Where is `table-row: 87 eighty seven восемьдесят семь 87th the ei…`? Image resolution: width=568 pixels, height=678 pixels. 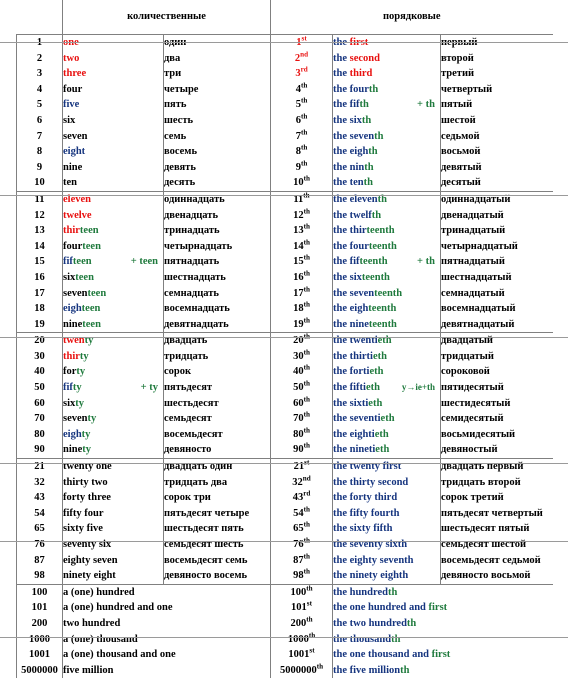 table-row: 87 eighty seven восемьдесят семь 87th the ei… is located at coordinates (284, 560).